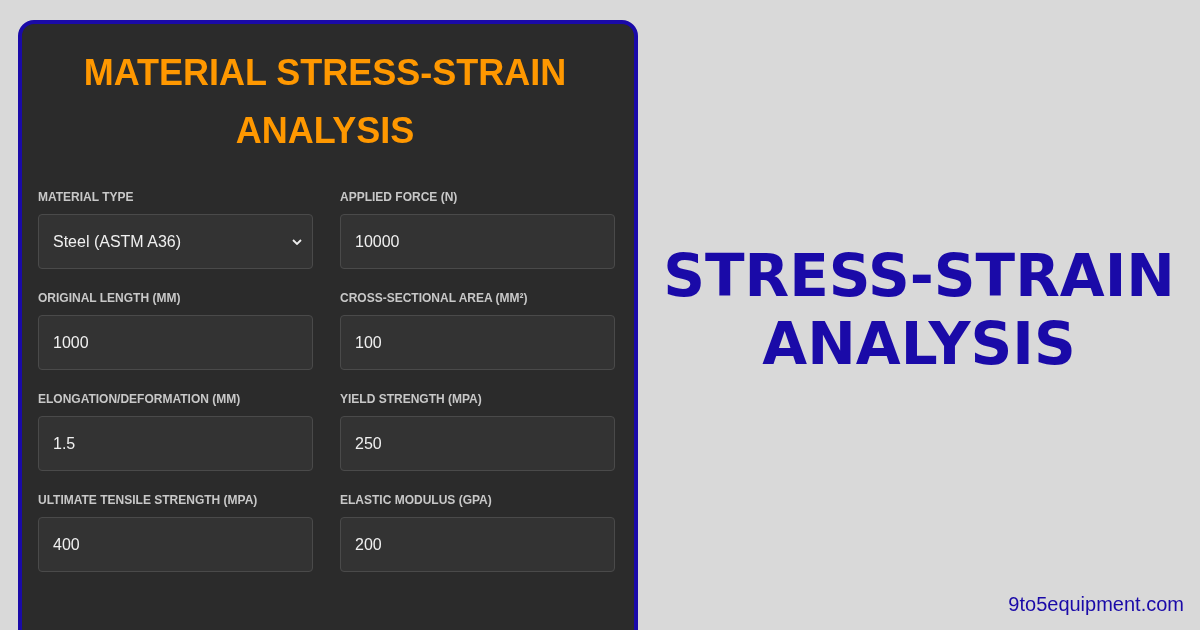 The width and height of the screenshot is (1200, 630). Describe the element at coordinates (175, 342) in the screenshot. I see `input-field: 1000` at that location.